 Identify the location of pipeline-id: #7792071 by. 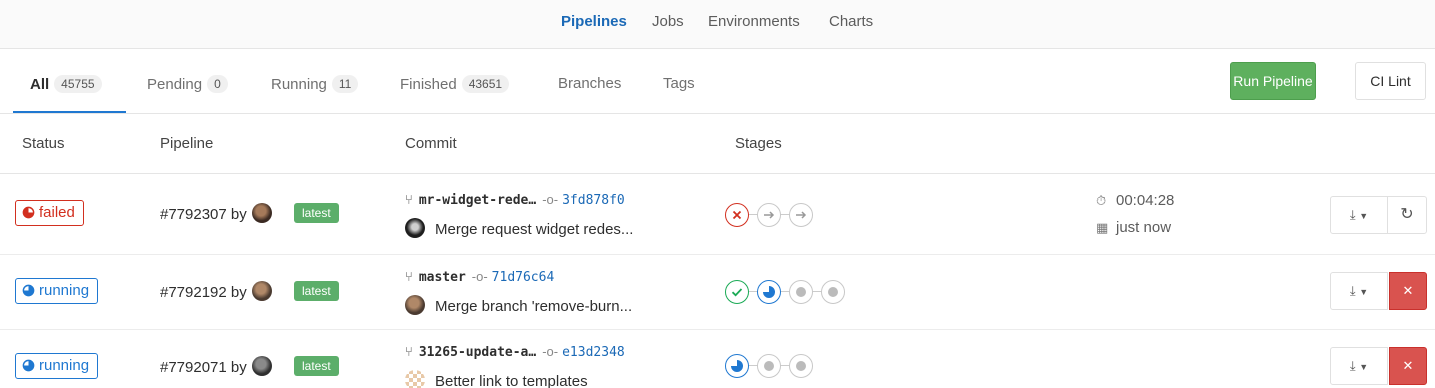
(216, 366).